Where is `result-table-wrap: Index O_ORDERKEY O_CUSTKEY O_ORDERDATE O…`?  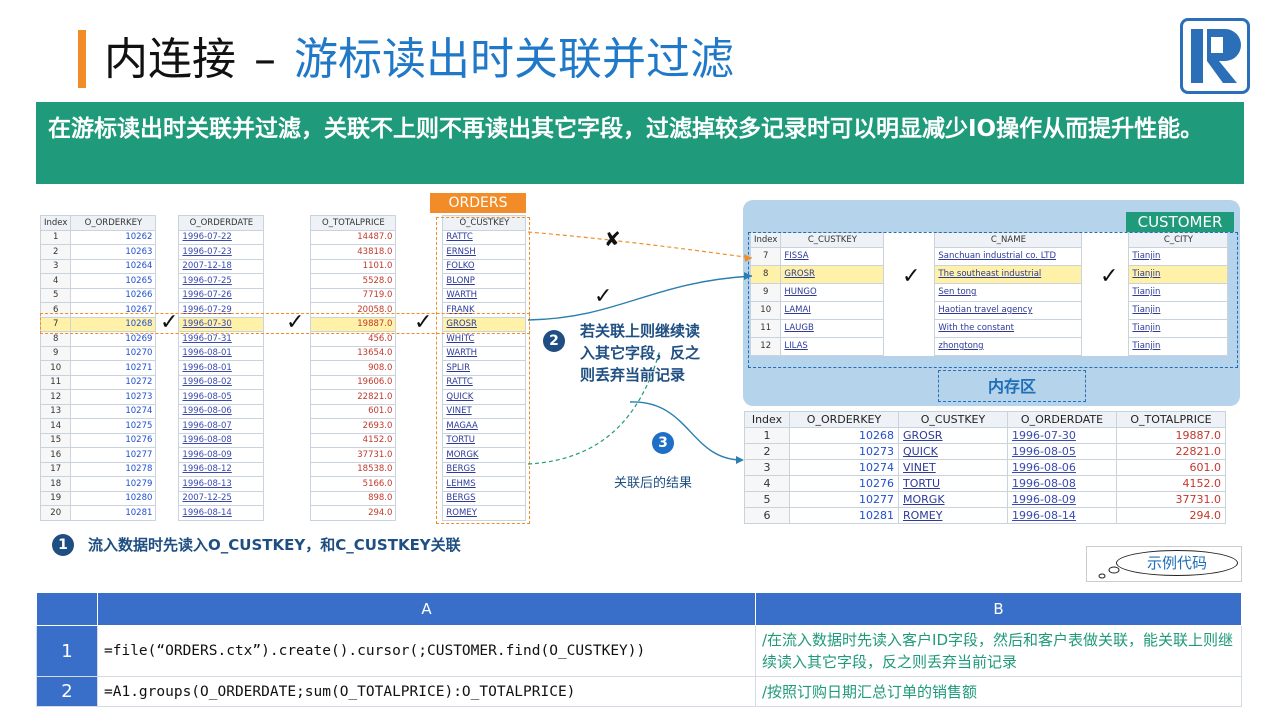 result-table-wrap: Index O_ORDERKEY O_CUSTKEY O_ORDERDATE O… is located at coordinates (985, 467).